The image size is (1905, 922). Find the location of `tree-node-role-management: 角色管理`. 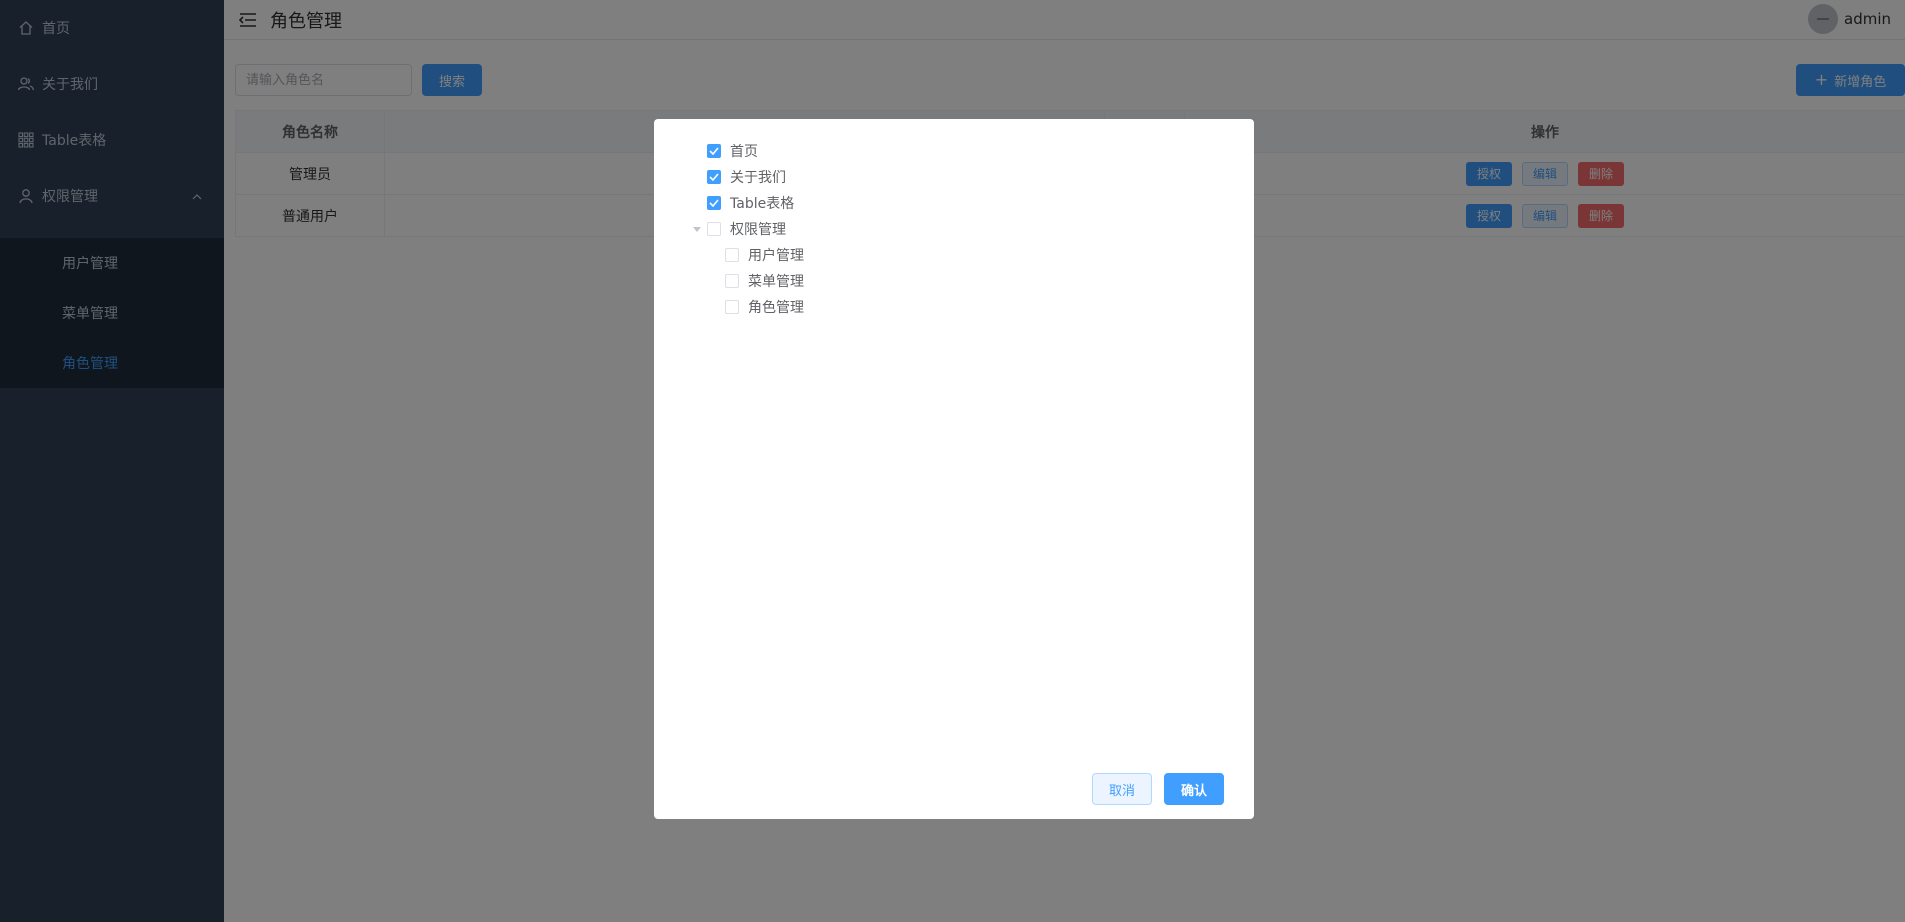

tree-node-role-management: 角色管理 is located at coordinates (764, 307).